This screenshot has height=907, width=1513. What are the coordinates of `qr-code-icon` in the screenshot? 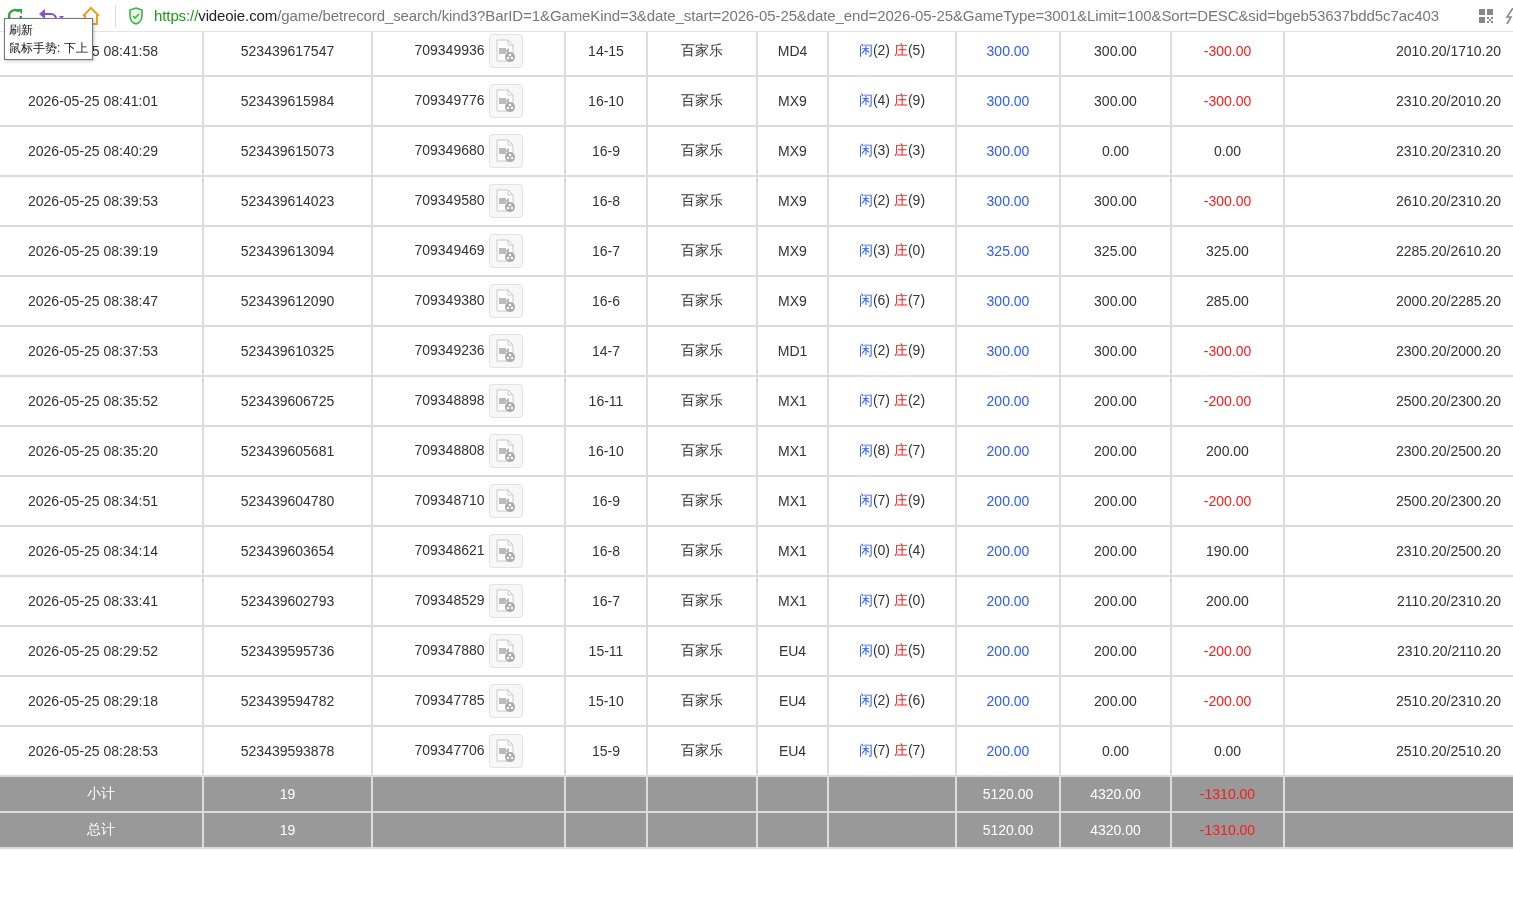 It's located at (1486, 15).